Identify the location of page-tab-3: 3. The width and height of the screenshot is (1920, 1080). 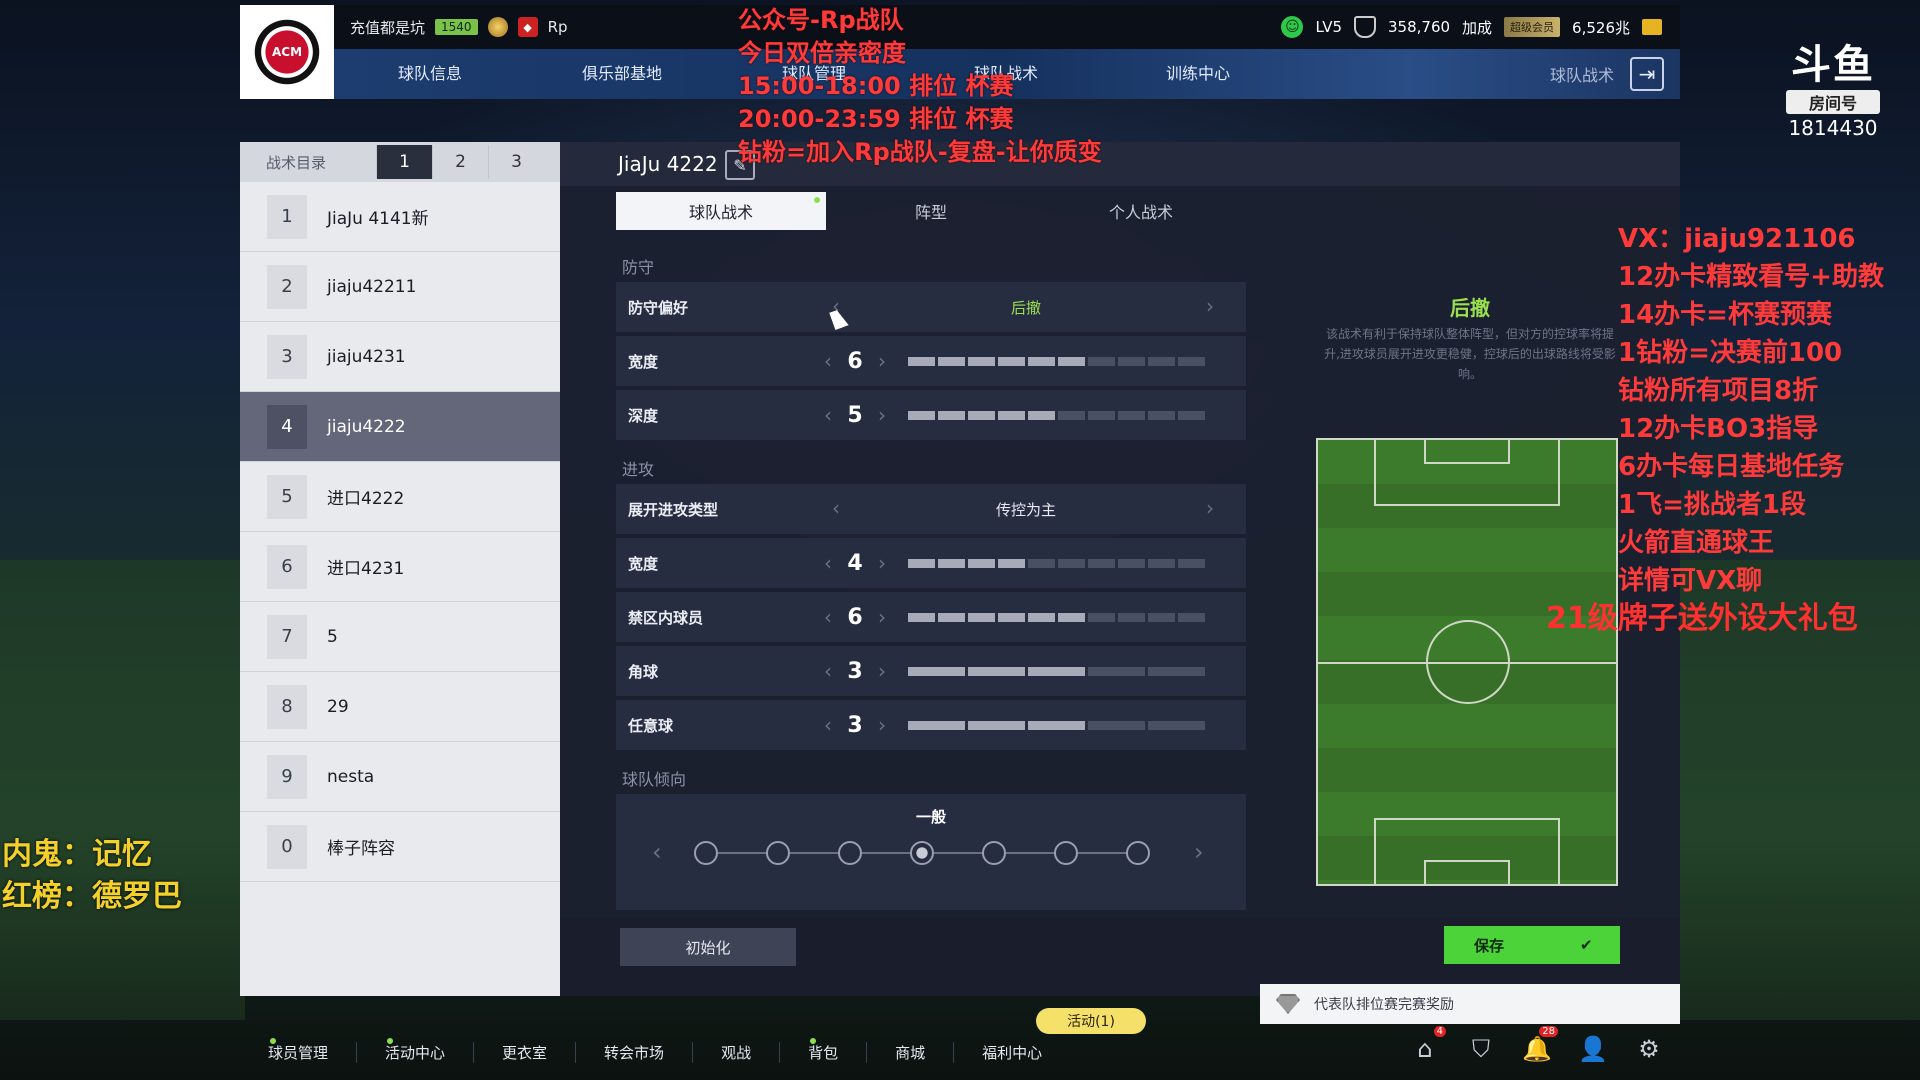
(516, 162).